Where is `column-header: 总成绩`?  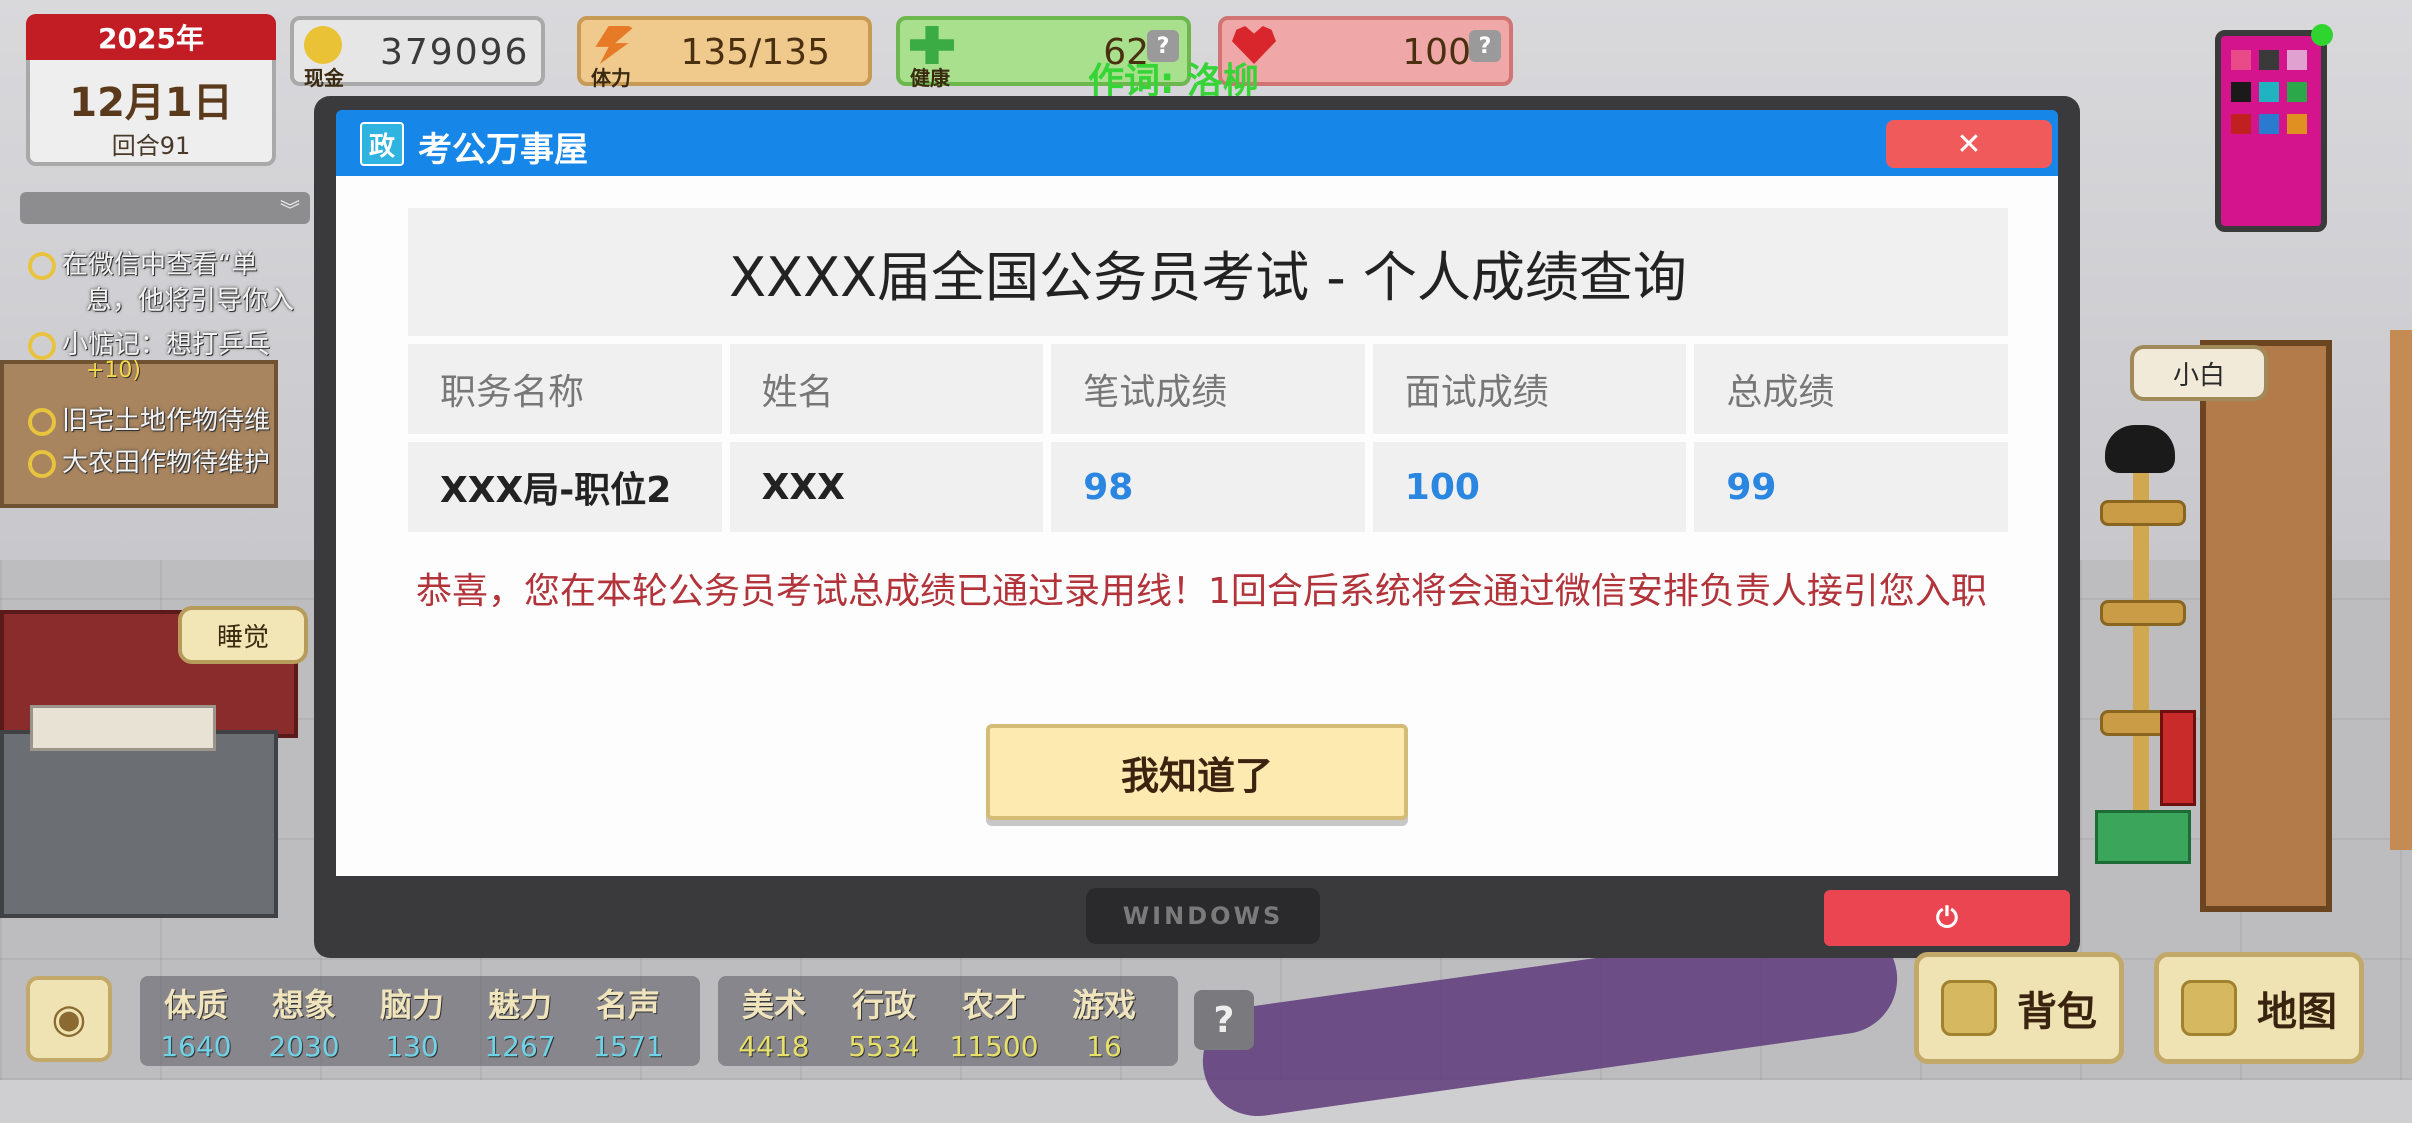
column-header: 总成绩 is located at coordinates (1851, 389).